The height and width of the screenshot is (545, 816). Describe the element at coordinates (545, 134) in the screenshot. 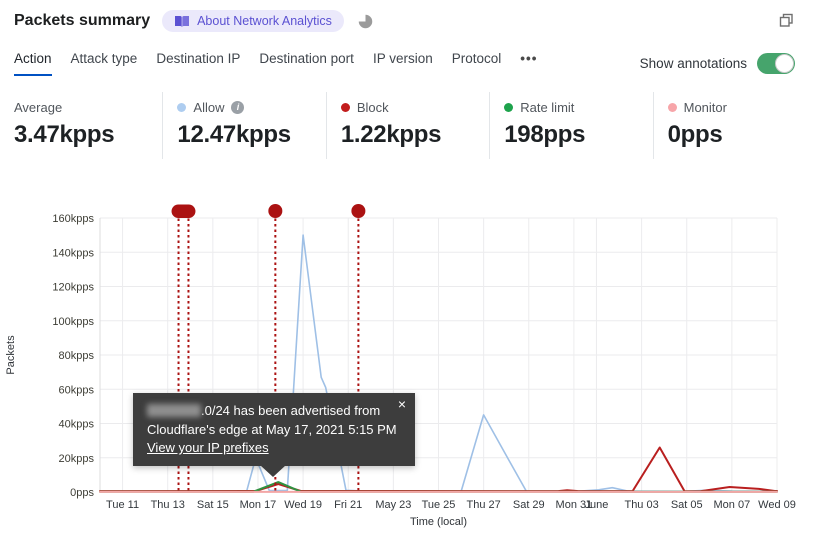

I see `stat-value: 198pps` at that location.